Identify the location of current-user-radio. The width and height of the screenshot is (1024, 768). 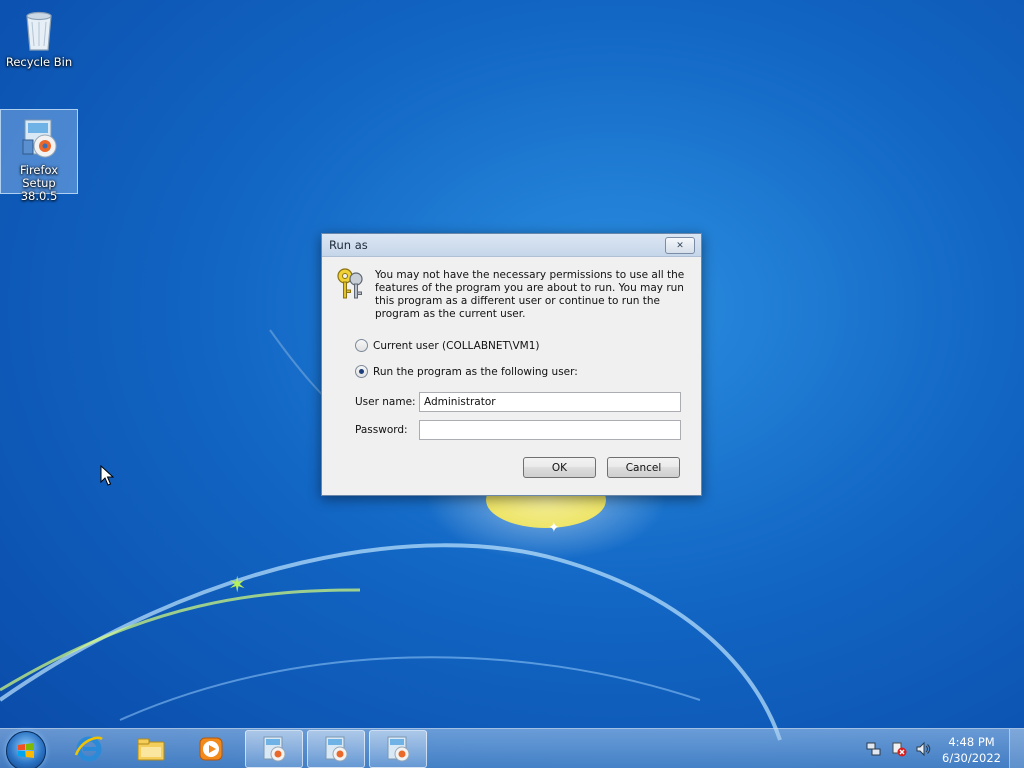
(361, 345).